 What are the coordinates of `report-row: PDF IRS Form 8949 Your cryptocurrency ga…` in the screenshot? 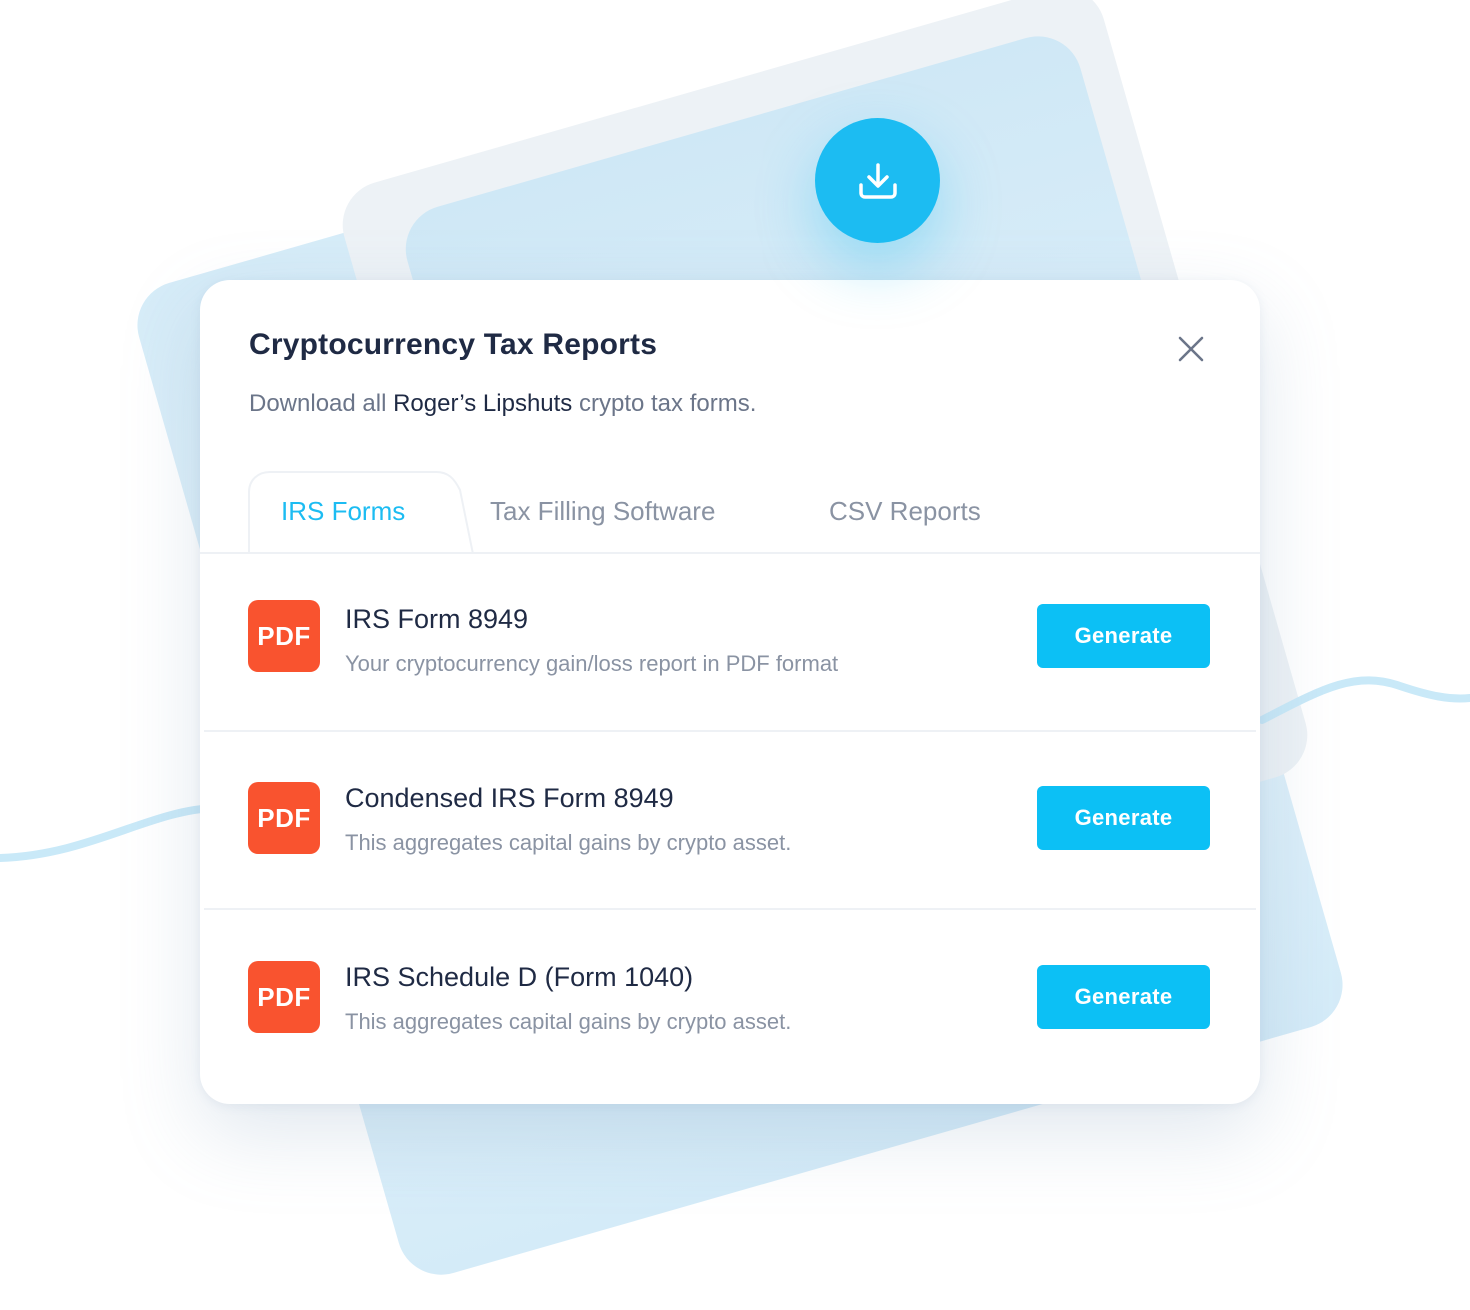 It's located at (730, 641).